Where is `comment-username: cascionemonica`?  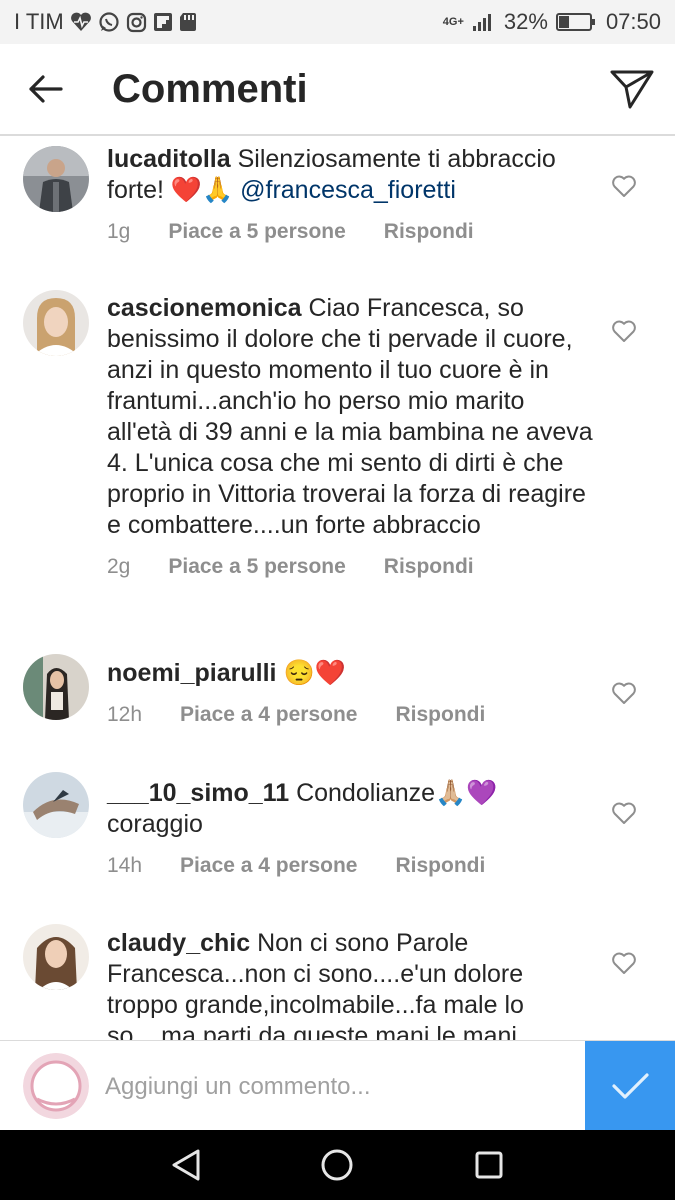
comment-username: cascionemonica is located at coordinates (204, 308).